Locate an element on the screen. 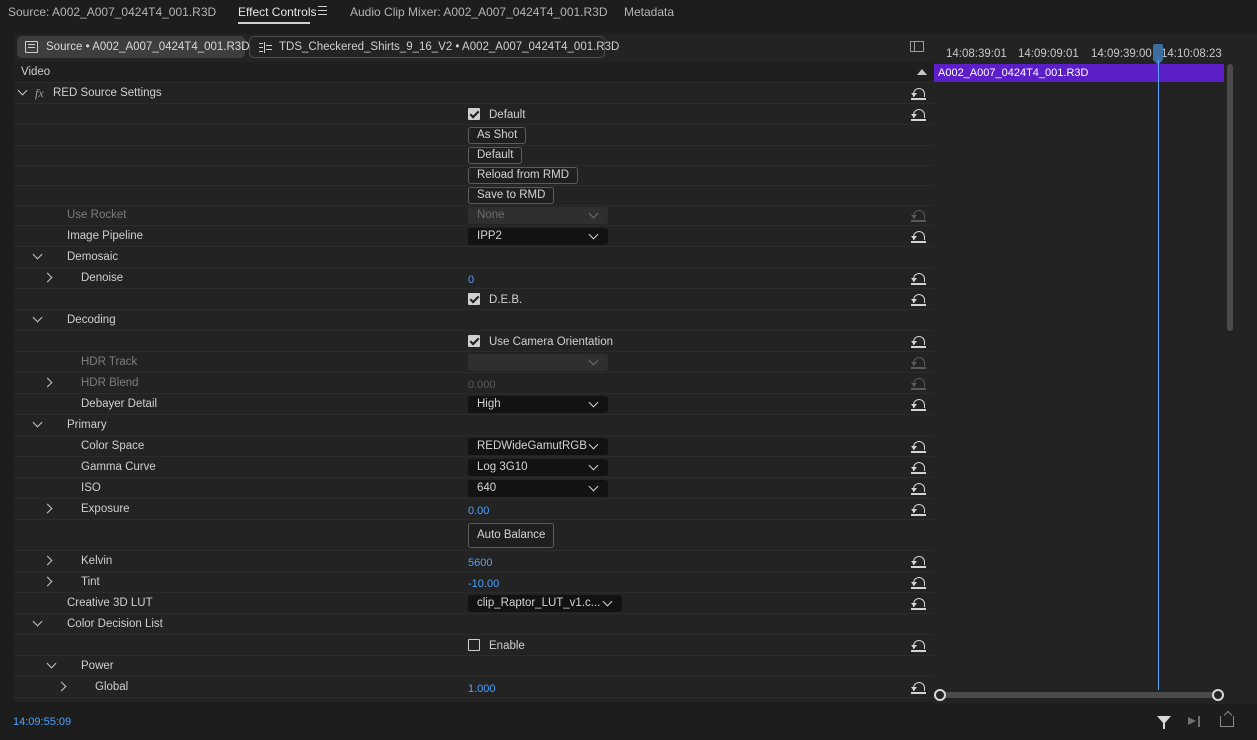 The width and height of the screenshot is (1257, 740). tint-value: -10.00 is located at coordinates (483, 584).